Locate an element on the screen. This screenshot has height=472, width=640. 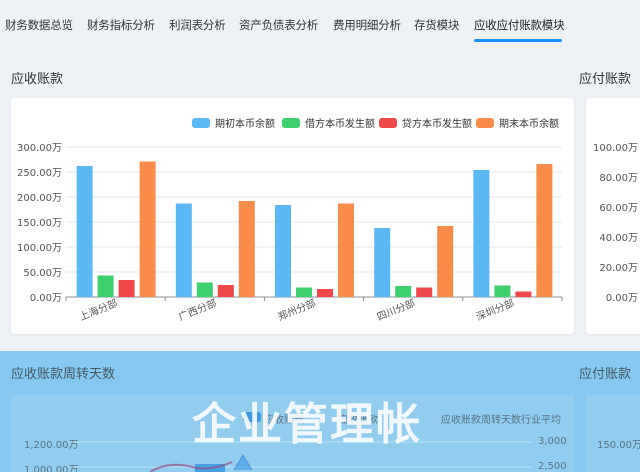
turnover-left-tick-2: 1,000.00万 is located at coordinates (51, 468).